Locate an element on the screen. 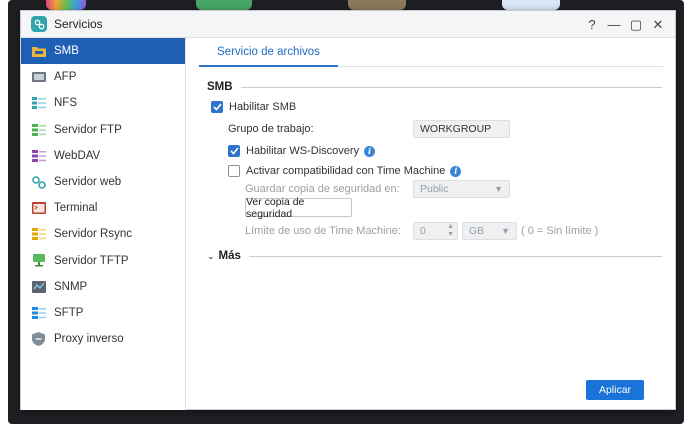  close-icon: ✕ is located at coordinates (658, 25).